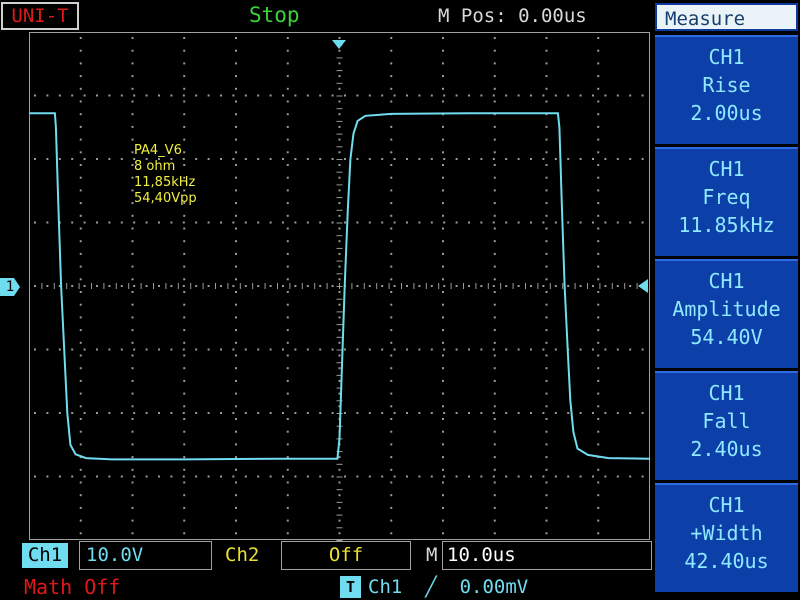  What do you see at coordinates (726, 337) in the screenshot?
I see `card-value: 54.40V` at bounding box center [726, 337].